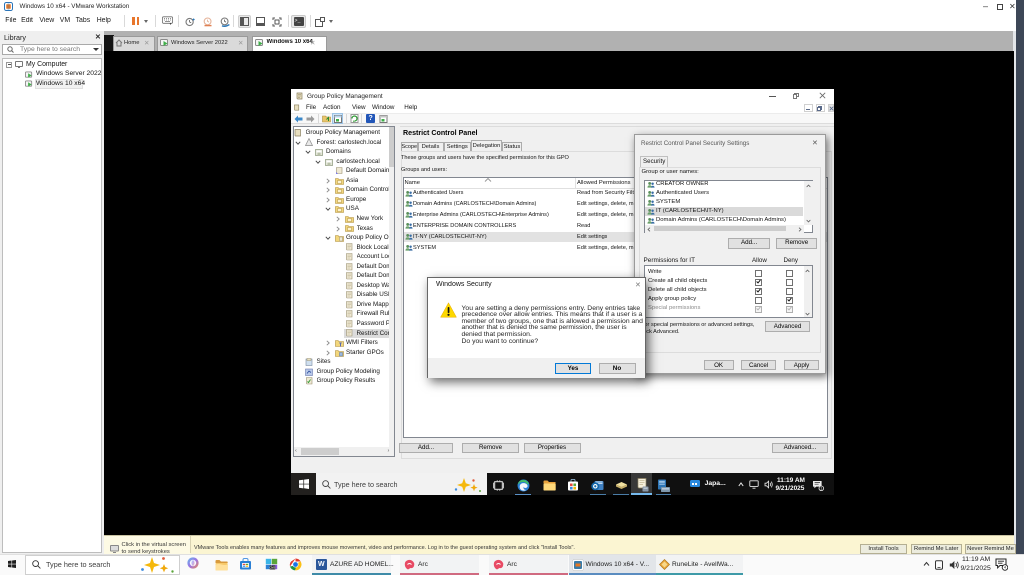 The width and height of the screenshot is (1024, 575). I want to click on svg-text: CMS, so click(272, 568).